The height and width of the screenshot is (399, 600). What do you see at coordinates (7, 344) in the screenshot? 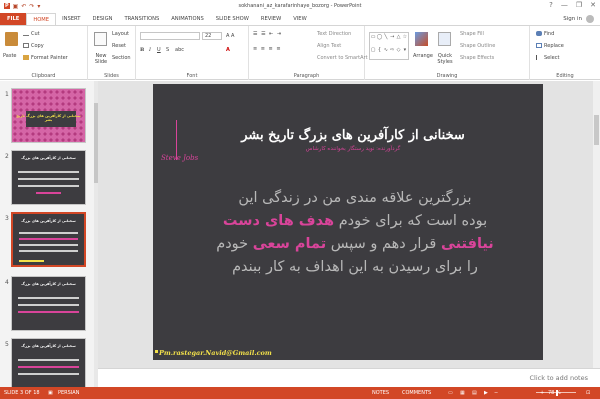
I see `thumbnail-number: 5` at bounding box center [7, 344].